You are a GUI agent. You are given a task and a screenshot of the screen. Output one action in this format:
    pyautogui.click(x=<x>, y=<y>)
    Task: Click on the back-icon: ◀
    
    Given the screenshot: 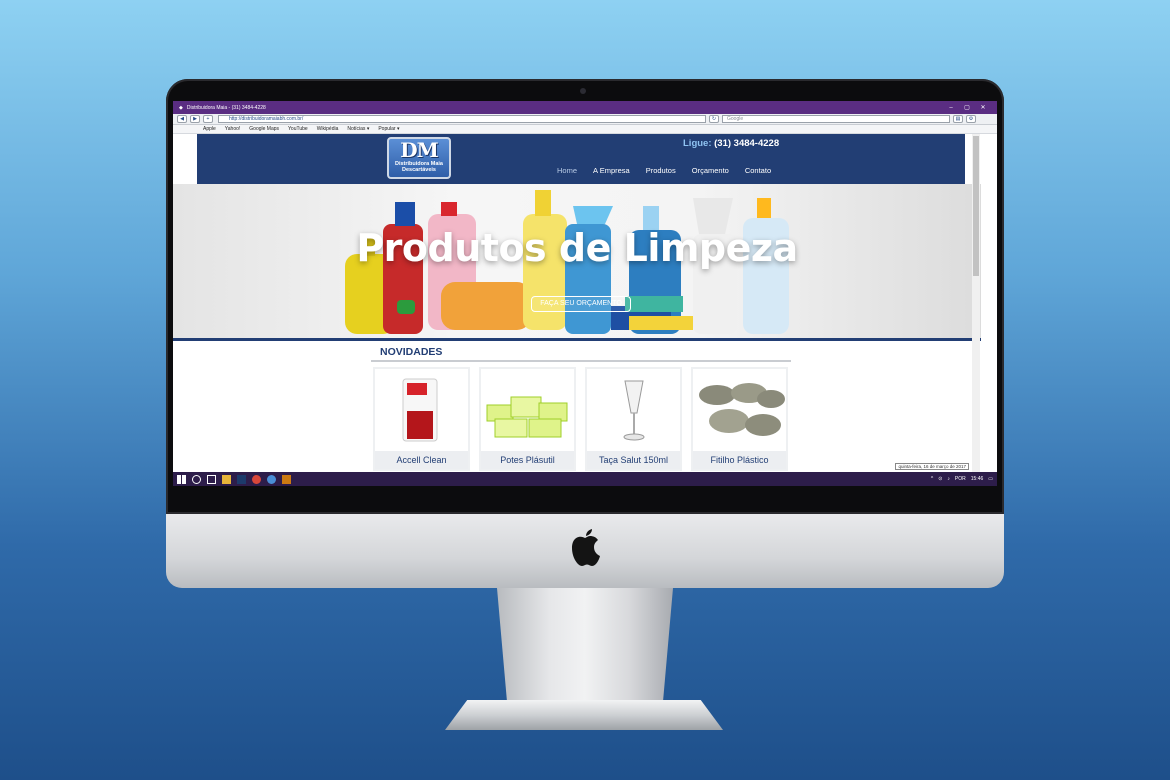 What is the action you would take?
    pyautogui.click(x=182, y=119)
    